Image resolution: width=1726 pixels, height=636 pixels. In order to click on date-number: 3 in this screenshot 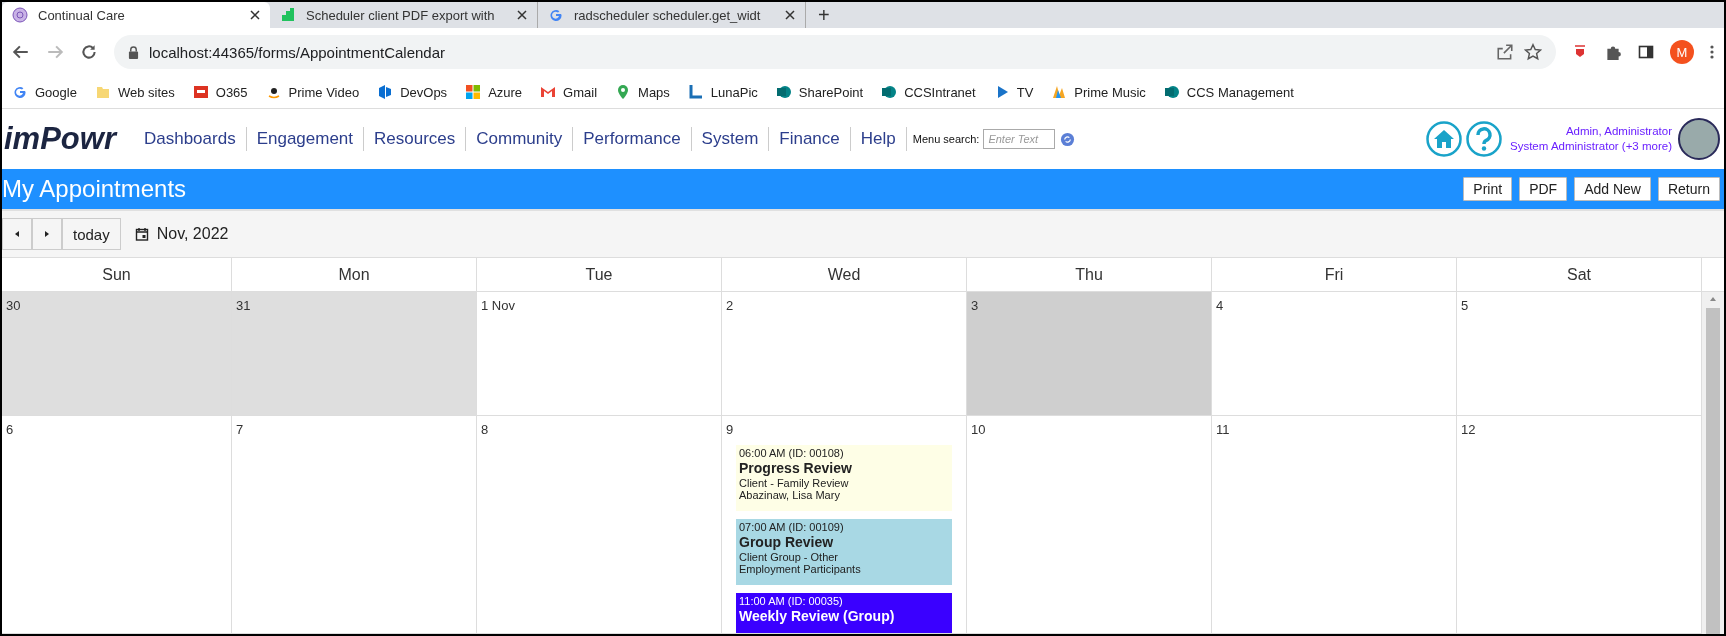, I will do `click(975, 305)`.